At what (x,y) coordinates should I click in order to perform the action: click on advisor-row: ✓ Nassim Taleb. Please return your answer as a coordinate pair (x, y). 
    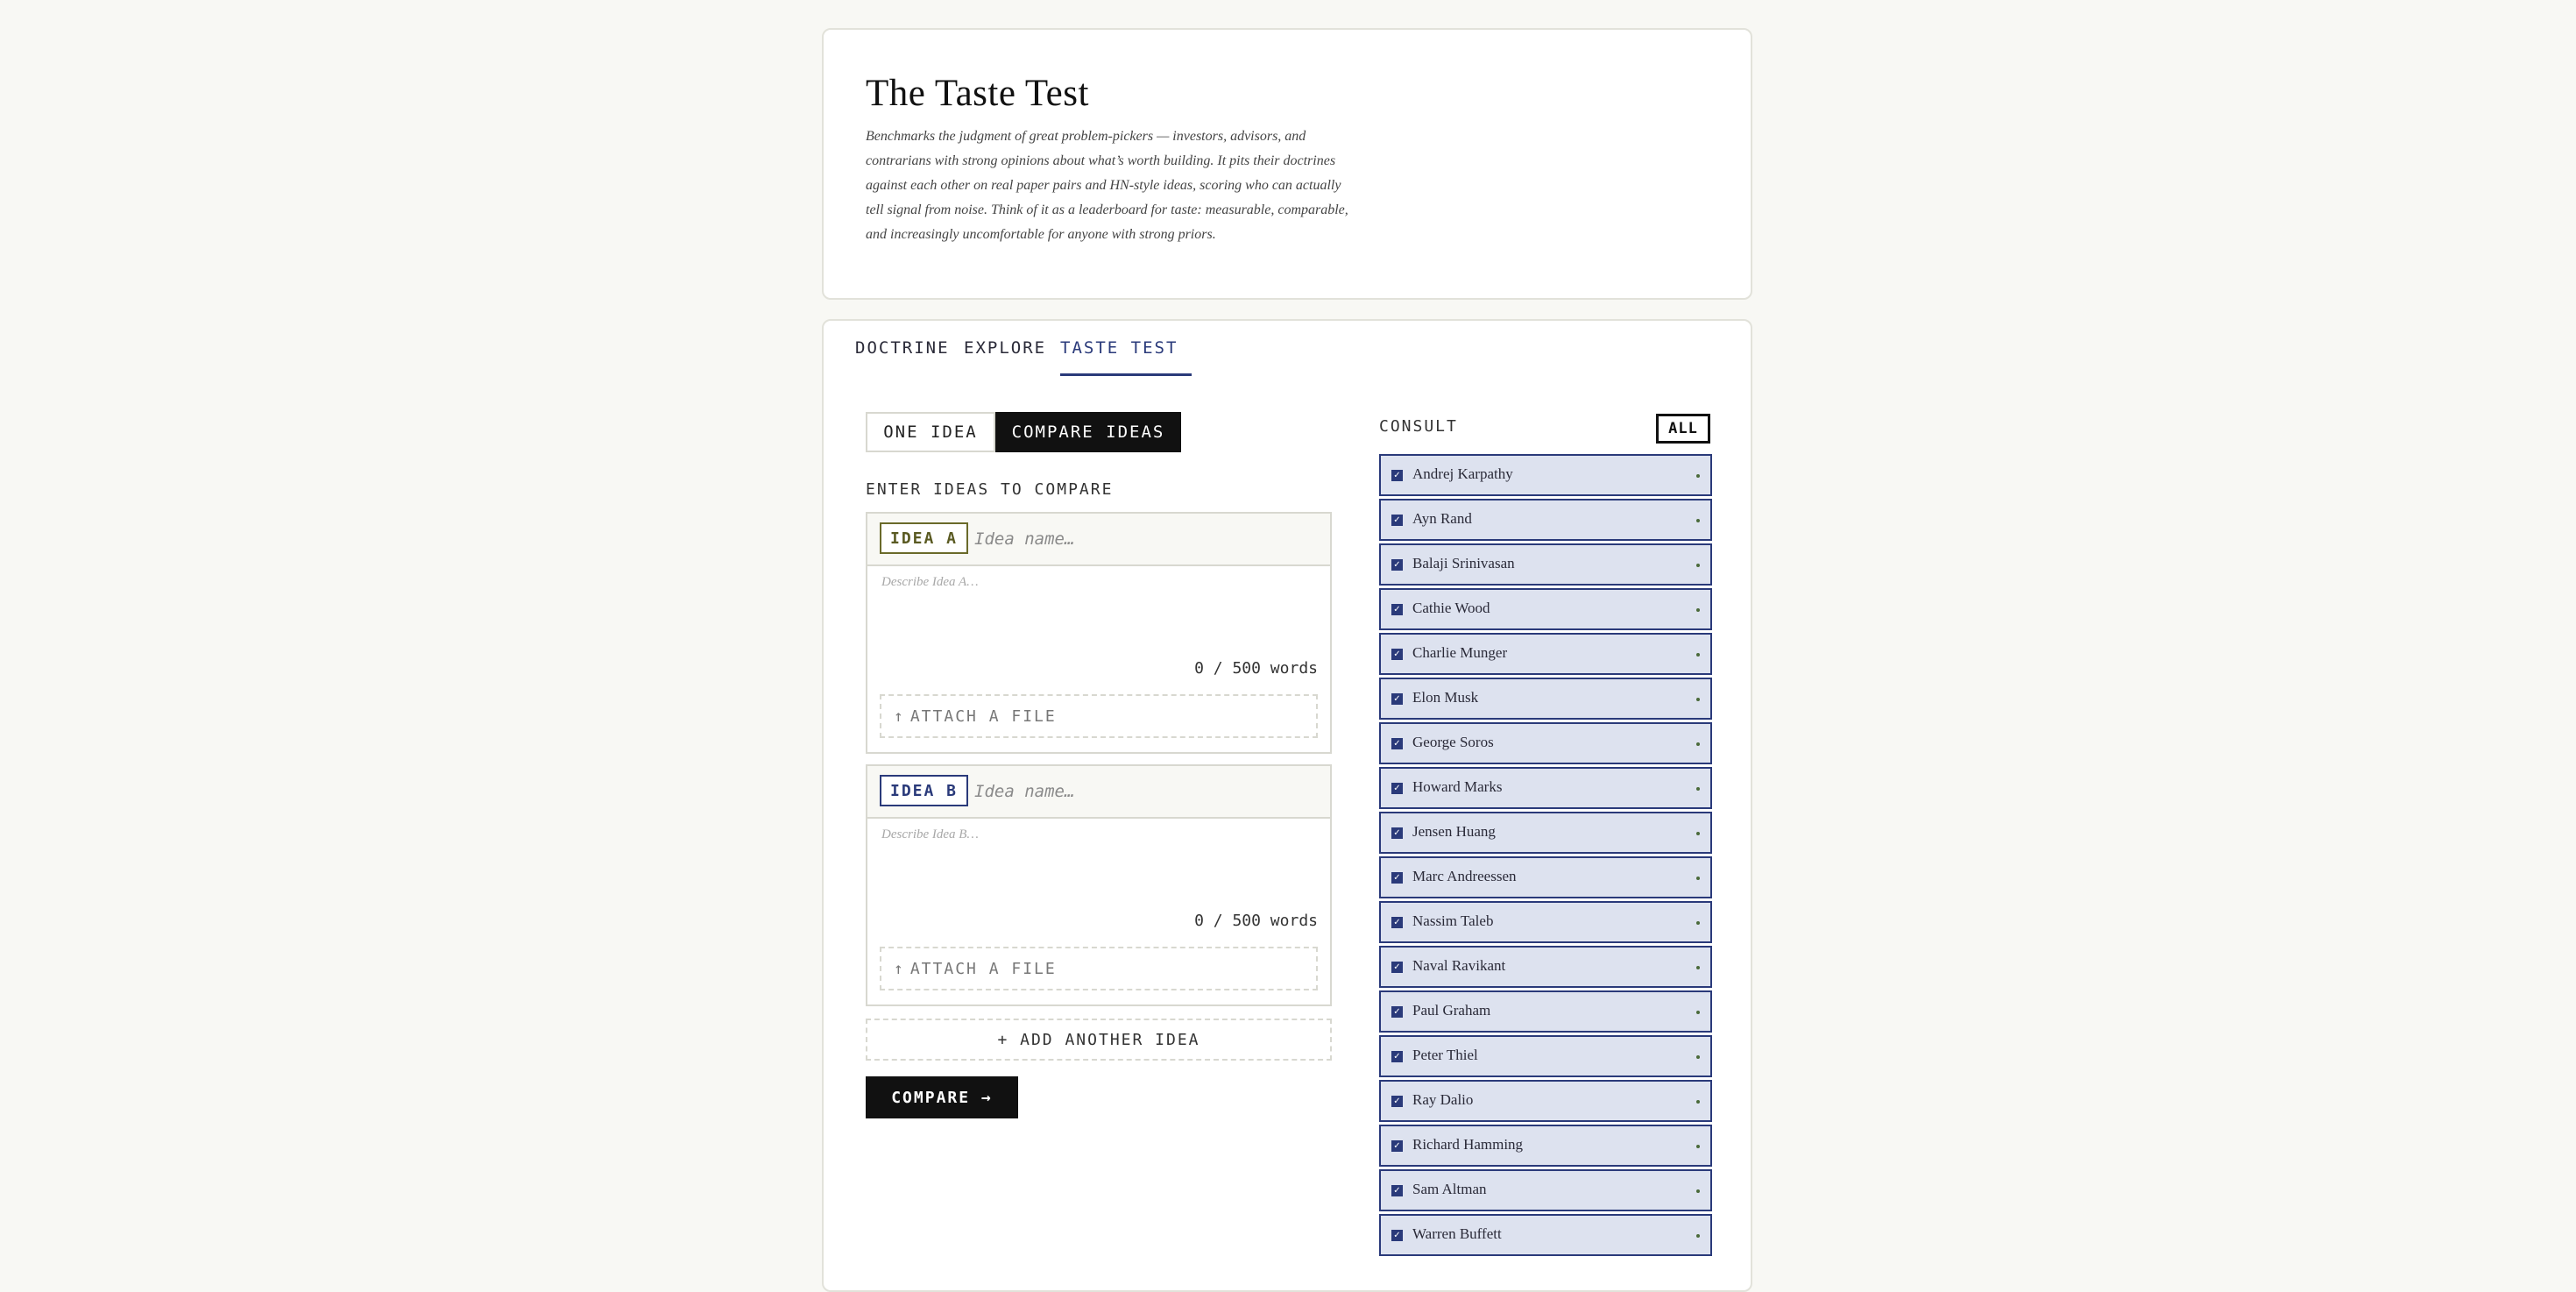
    Looking at the image, I should click on (1545, 922).